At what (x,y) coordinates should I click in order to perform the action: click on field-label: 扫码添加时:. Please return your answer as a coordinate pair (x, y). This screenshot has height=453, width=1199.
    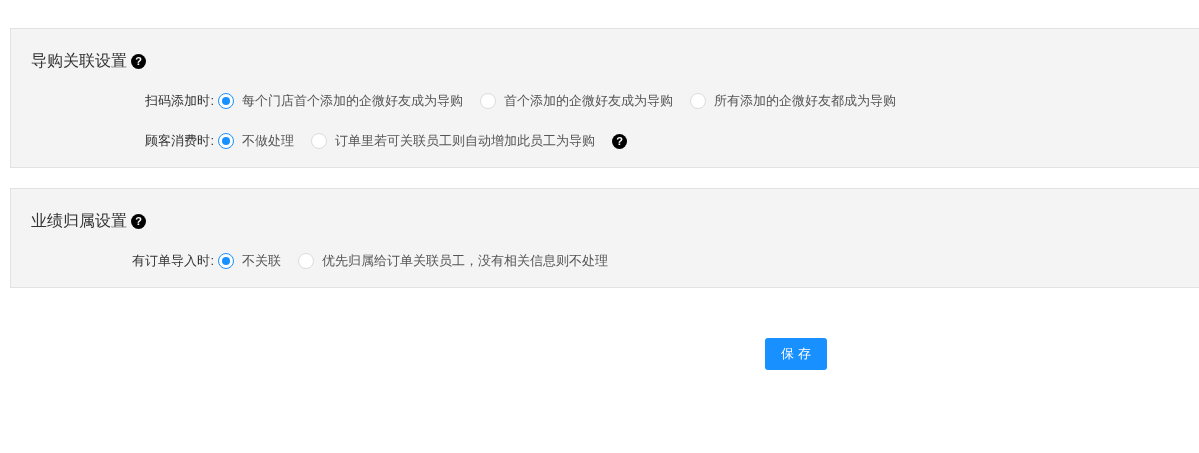
    Looking at the image, I should click on (179, 101).